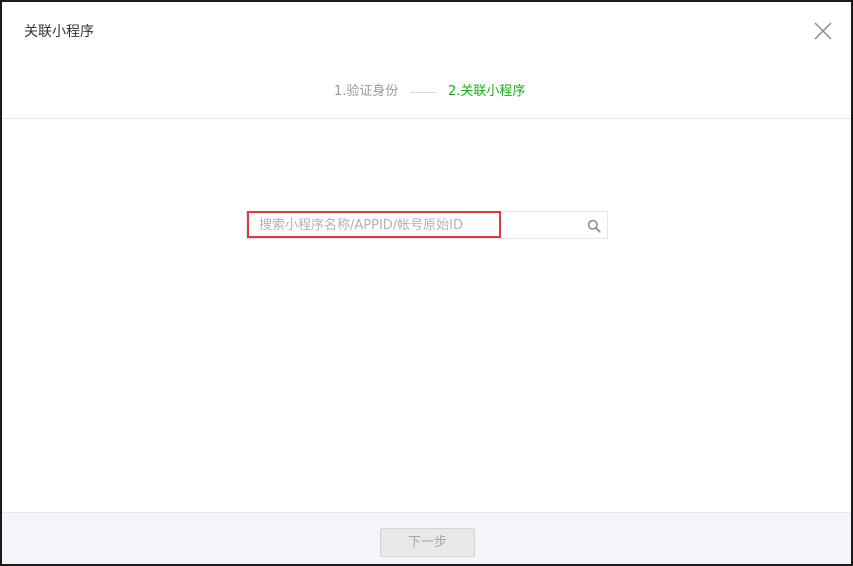 The image size is (853, 566). What do you see at coordinates (594, 225) in the screenshot?
I see `search-icon` at bounding box center [594, 225].